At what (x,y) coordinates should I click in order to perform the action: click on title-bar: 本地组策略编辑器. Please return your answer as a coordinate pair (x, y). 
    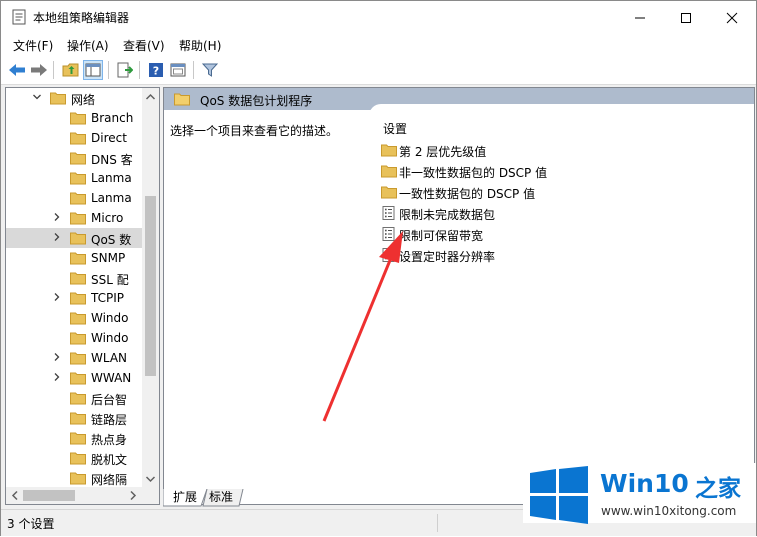
    Looking at the image, I should click on (378, 17).